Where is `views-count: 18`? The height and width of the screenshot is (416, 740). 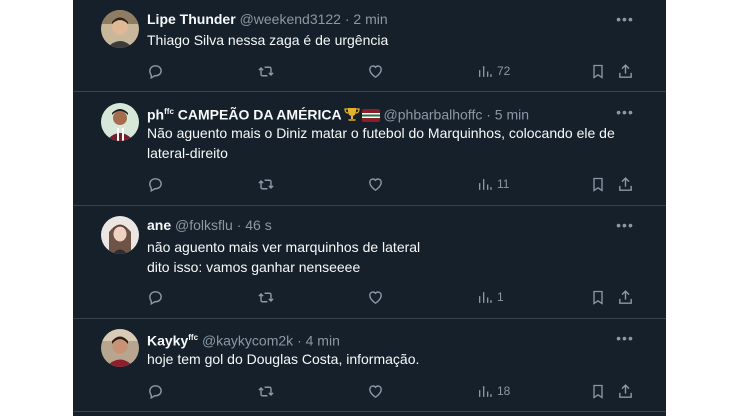
views-count: 18 is located at coordinates (504, 391).